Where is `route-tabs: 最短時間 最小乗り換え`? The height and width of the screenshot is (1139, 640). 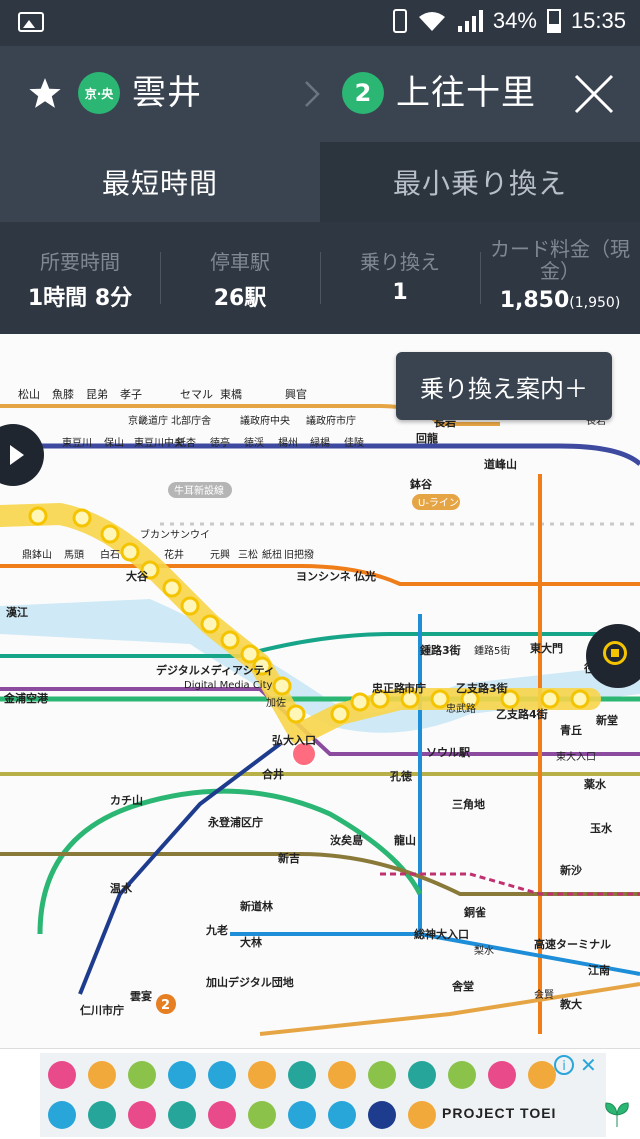
route-tabs: 最短時間 最小乗り換え is located at coordinates (320, 182).